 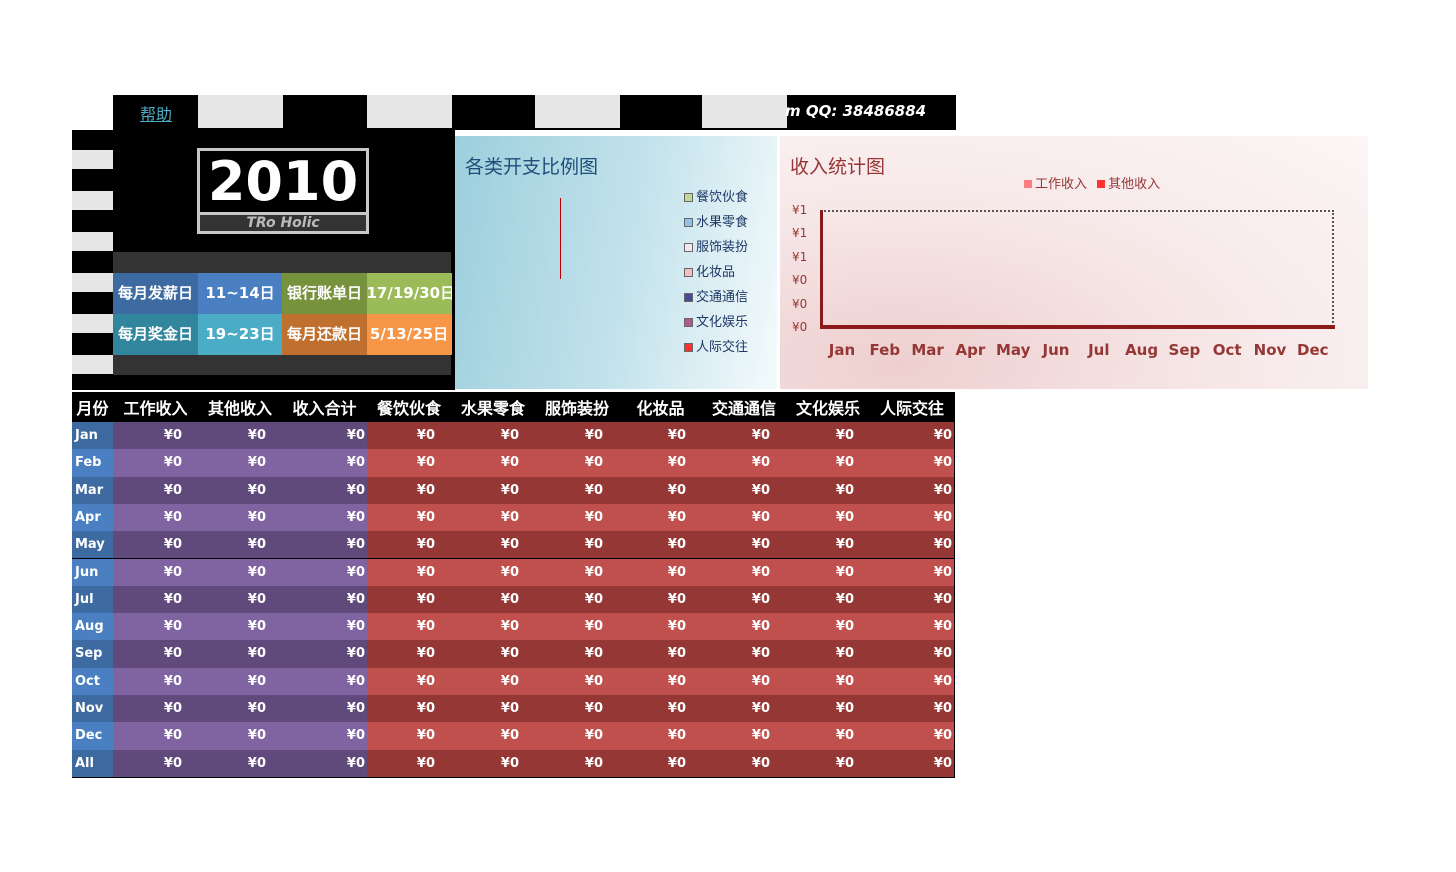 What do you see at coordinates (716, 220) in the screenshot?
I see `legend-item: 水果零食` at bounding box center [716, 220].